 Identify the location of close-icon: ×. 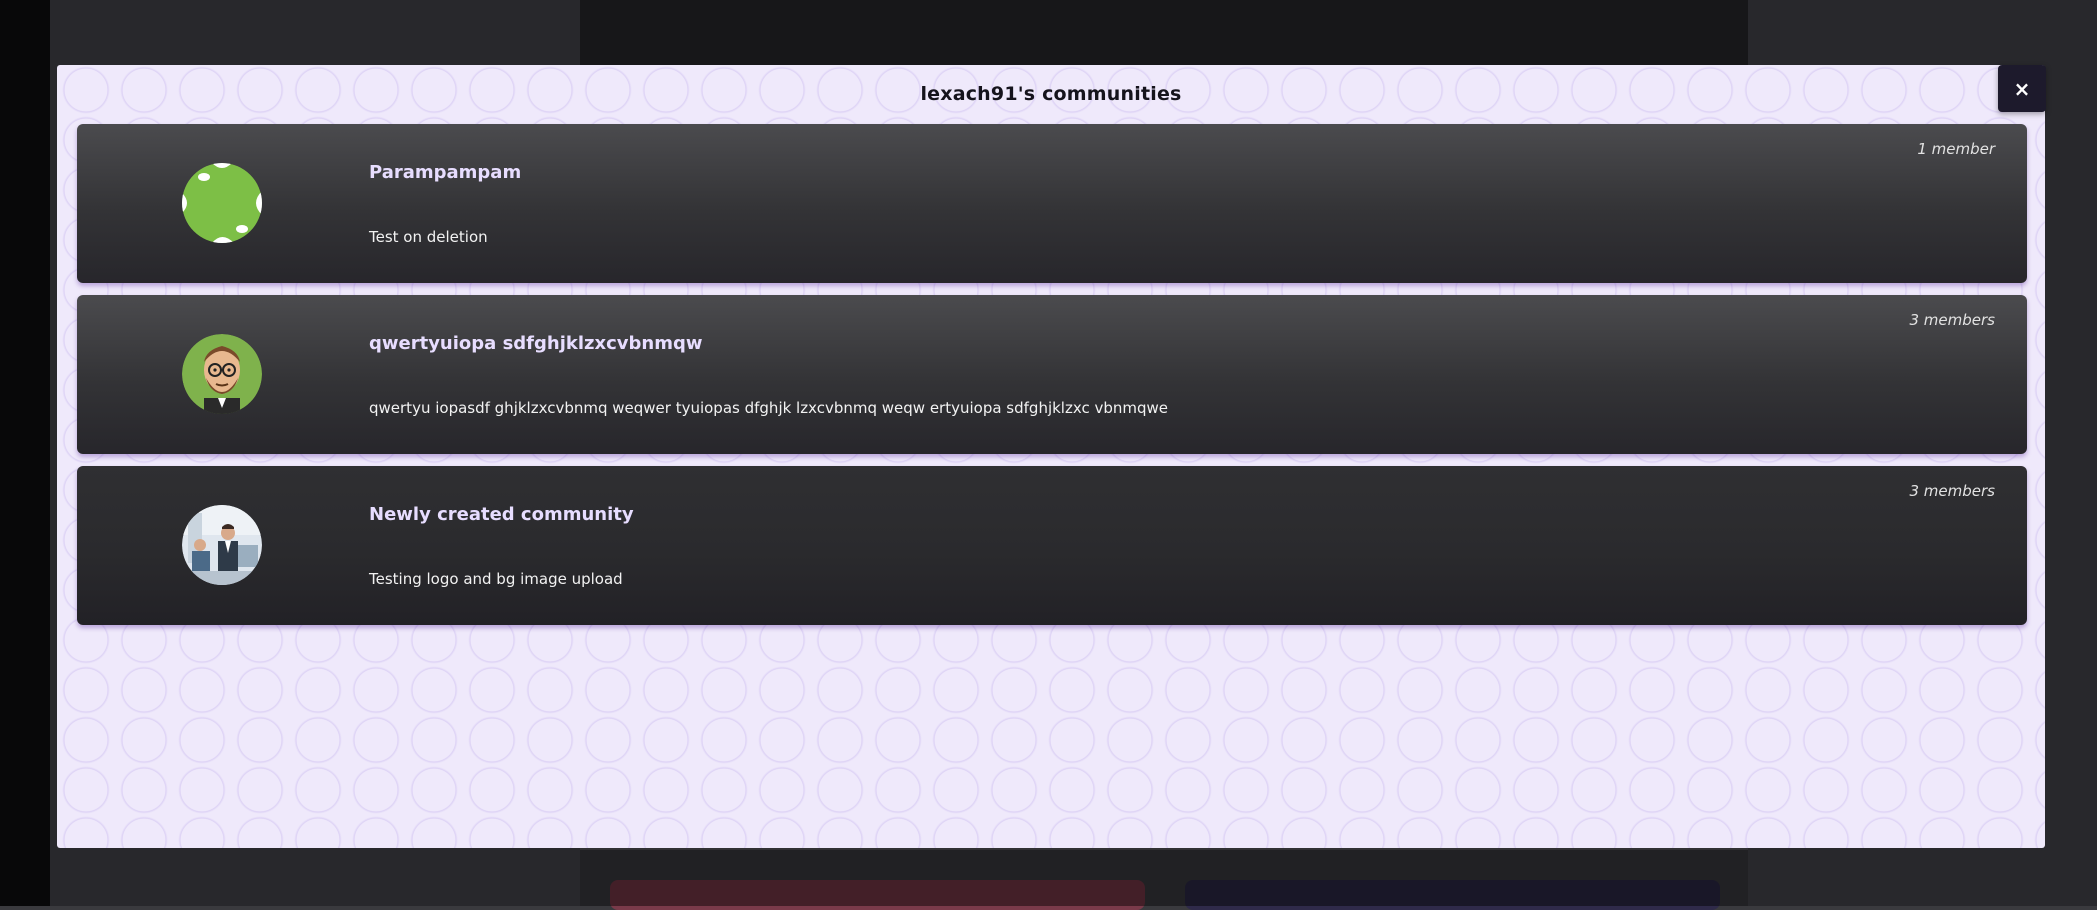
(2022, 88).